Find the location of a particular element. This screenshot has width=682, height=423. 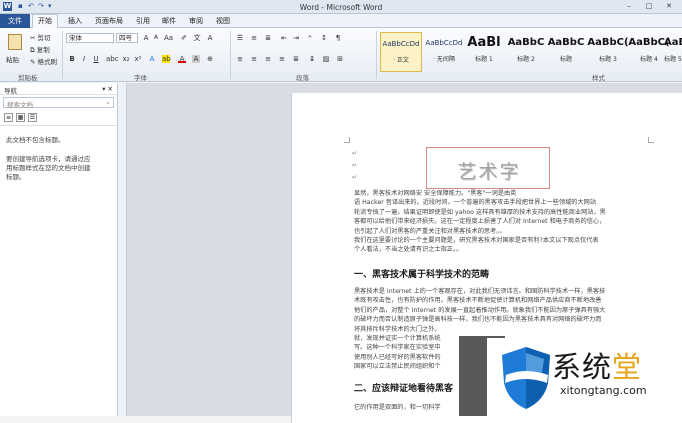

ribbon-tabs: 插入 页面布局 引用 邮件 审阅 视图 is located at coordinates (341, 21).